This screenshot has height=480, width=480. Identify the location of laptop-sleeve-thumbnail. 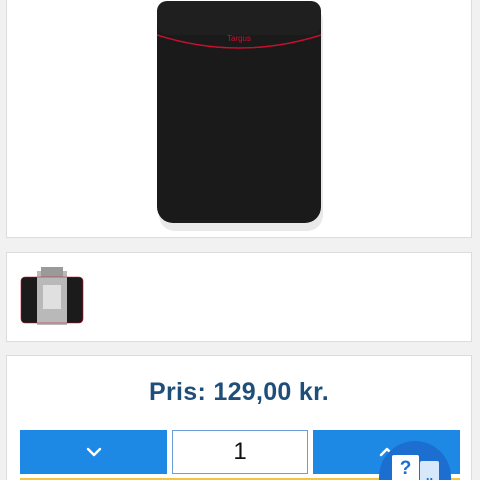
(52, 298).